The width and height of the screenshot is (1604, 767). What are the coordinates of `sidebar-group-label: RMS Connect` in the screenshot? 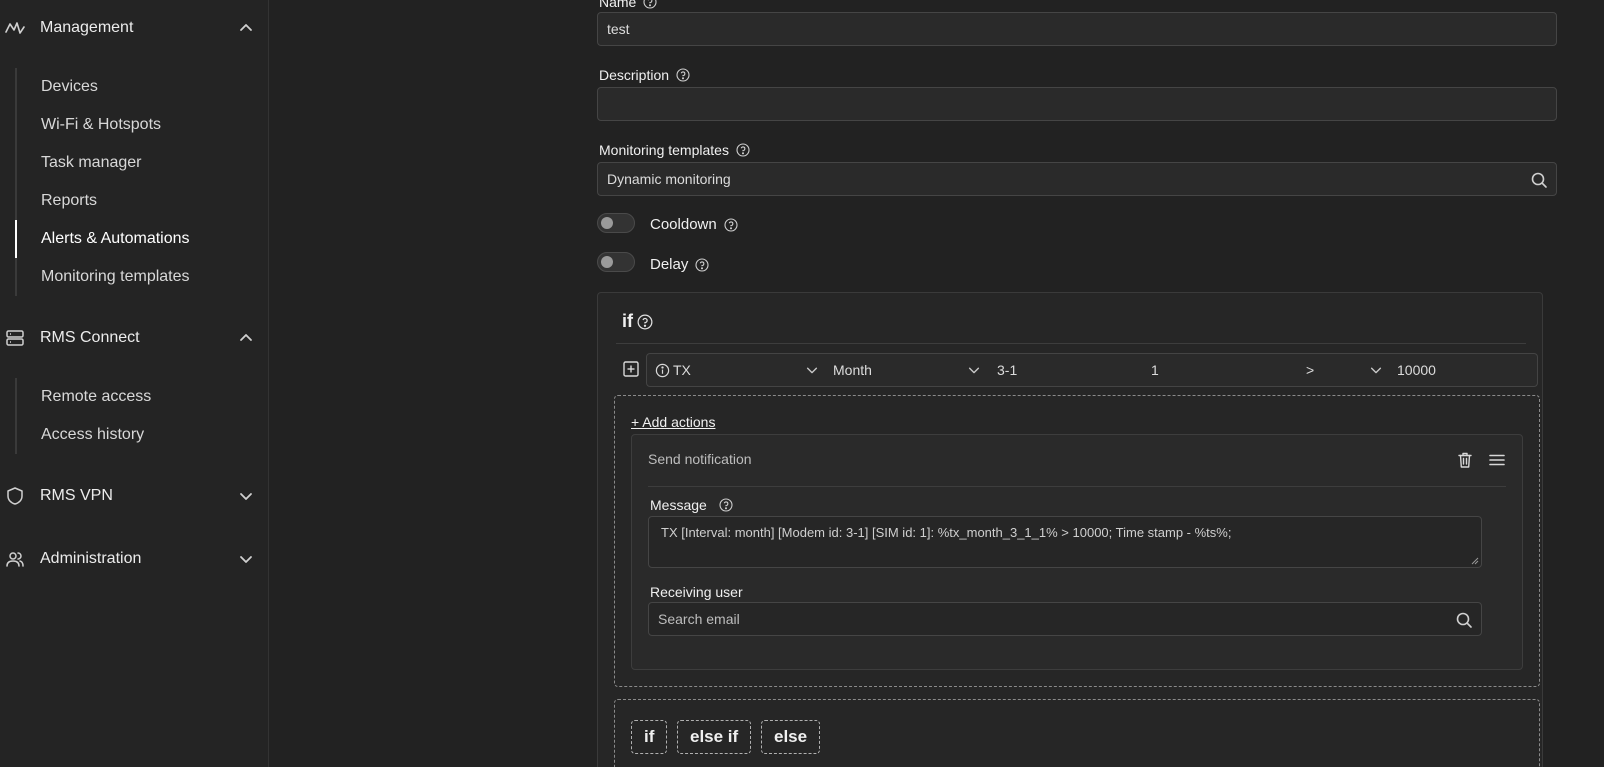 It's located at (90, 337).